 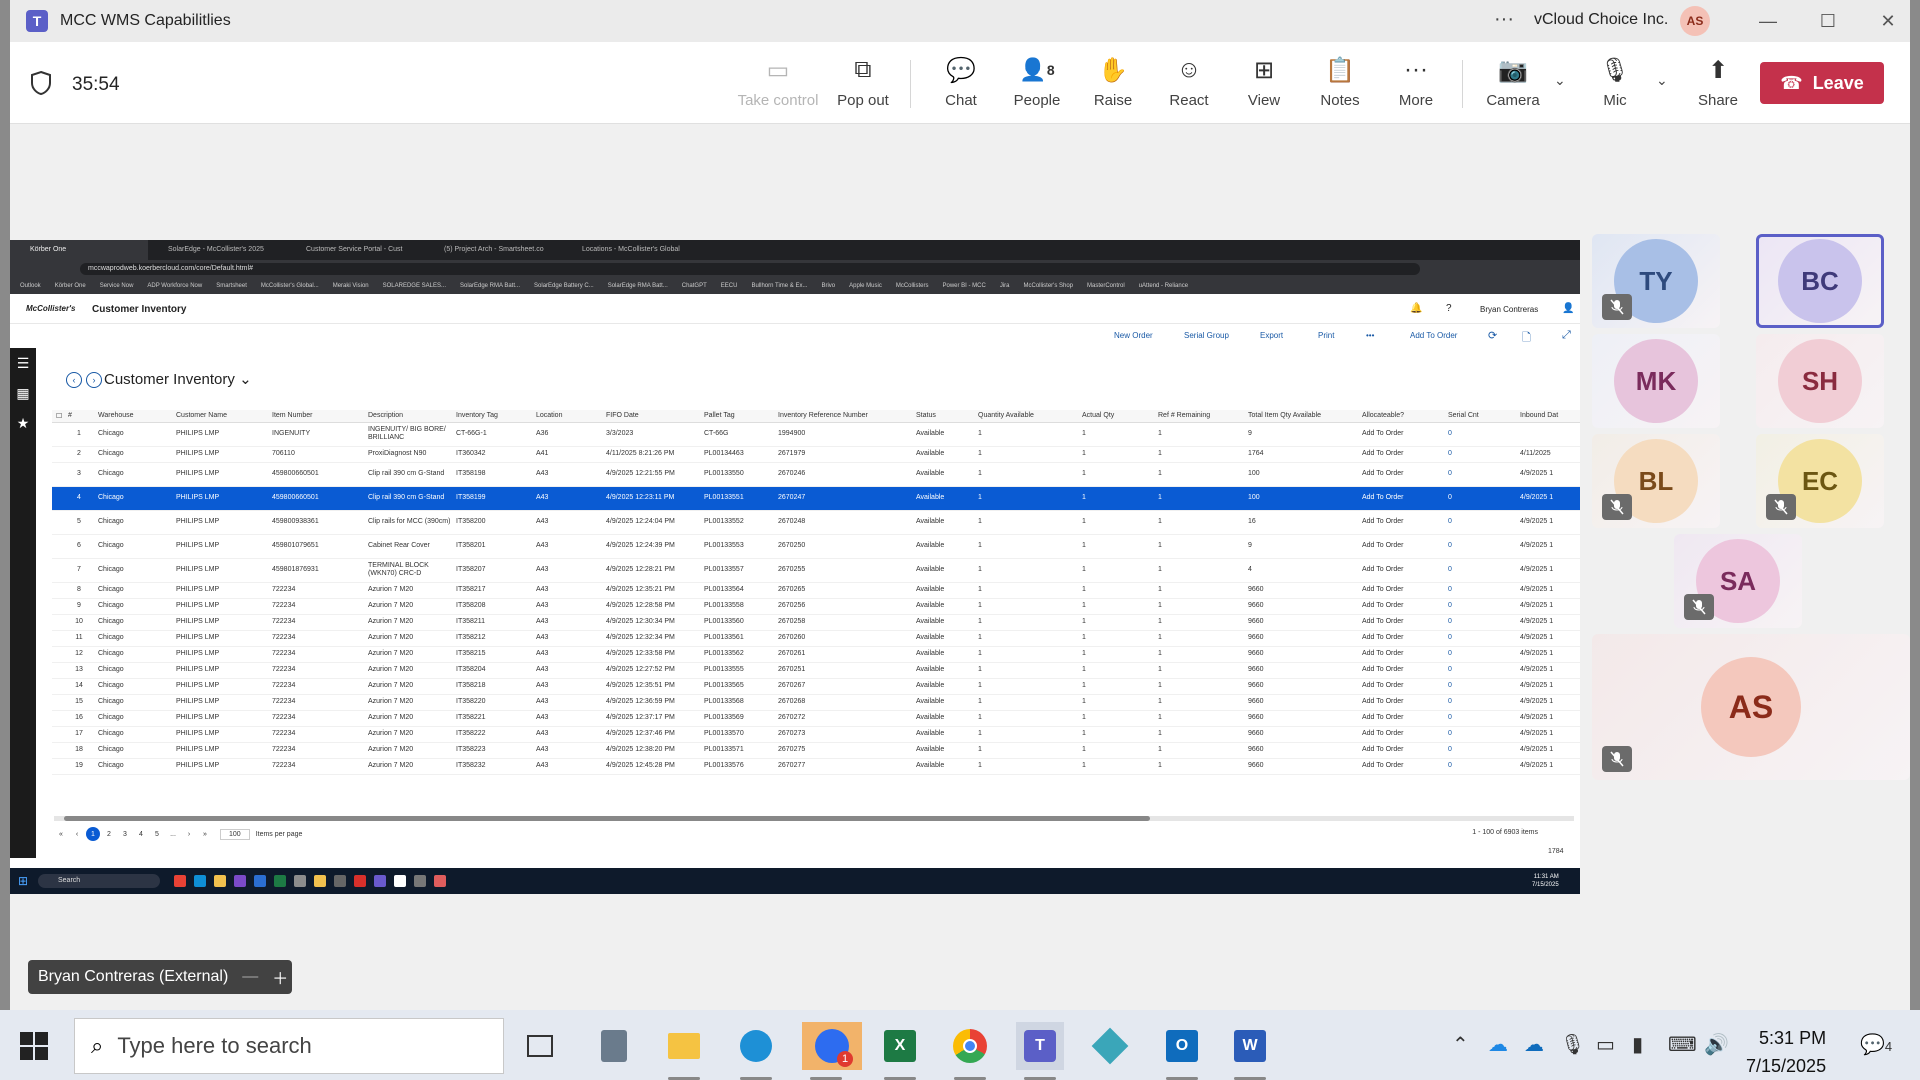 I want to click on bookmark-item: Jira, so click(x=1005, y=286).